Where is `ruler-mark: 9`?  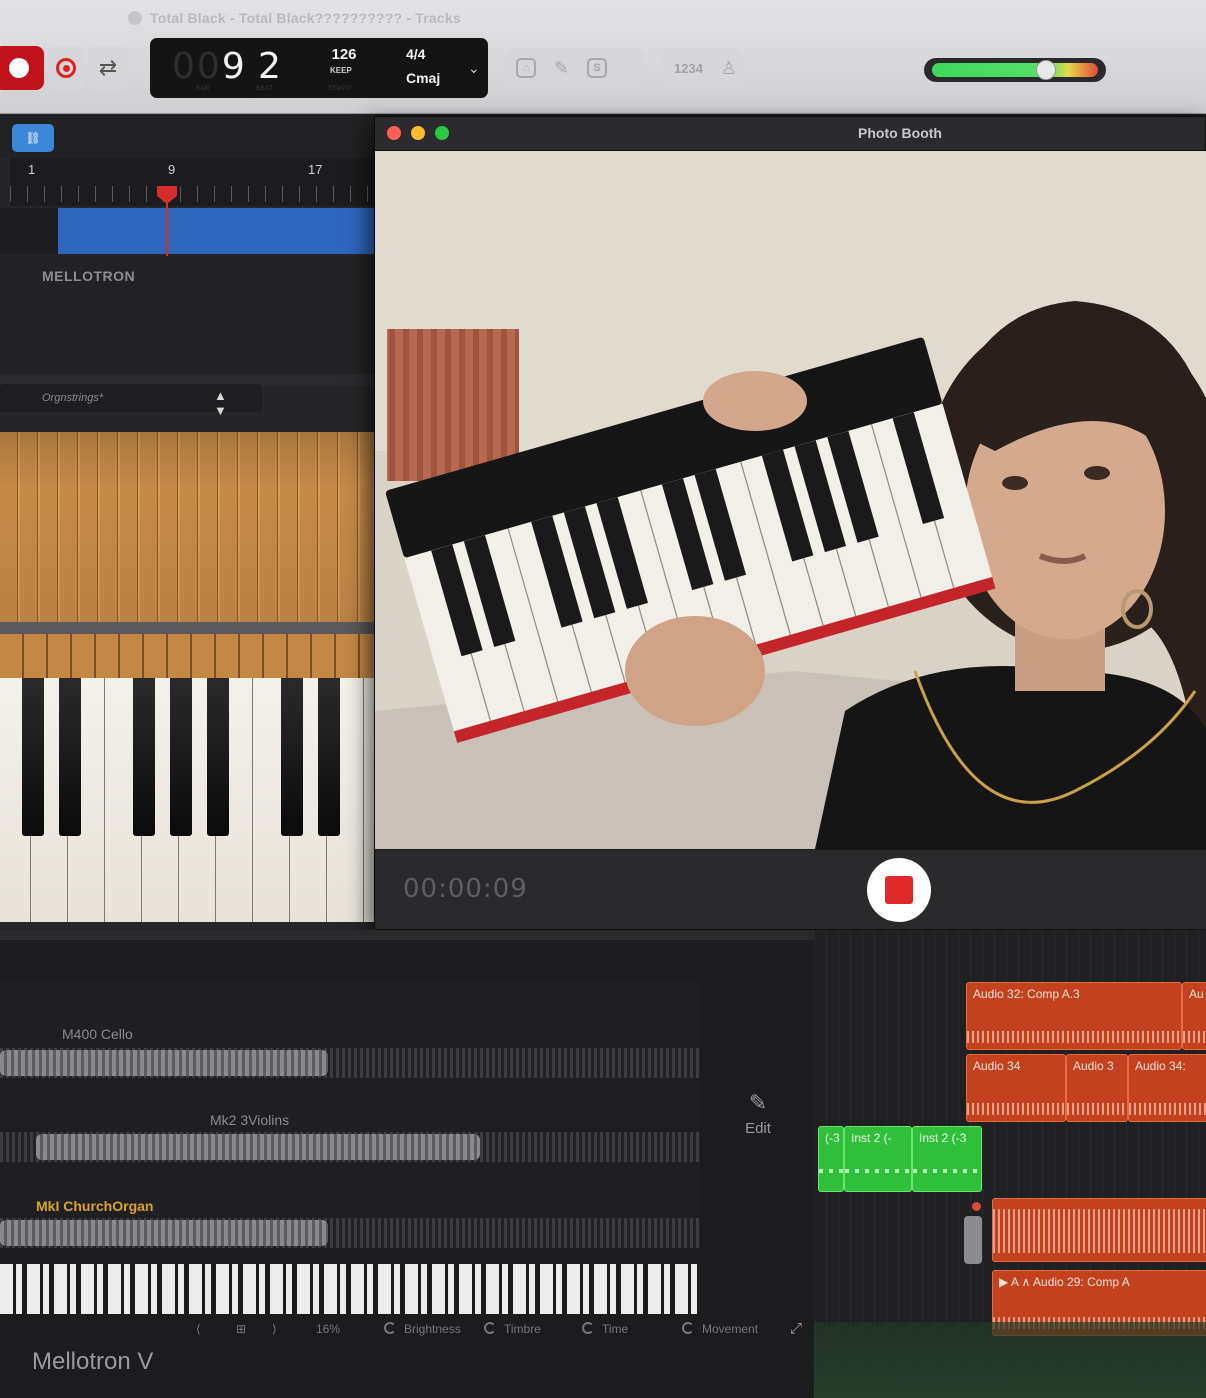
ruler-mark: 9 is located at coordinates (172, 169).